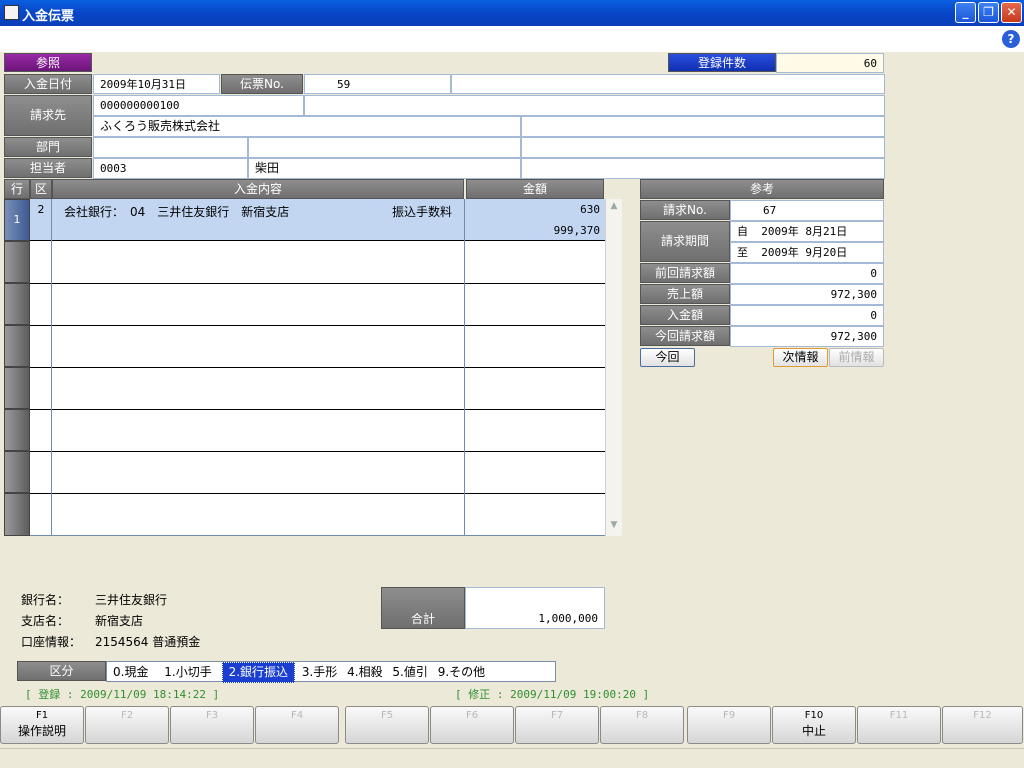 This screenshot has width=1024, height=768. I want to click on toolbar-row, so click(512, 39).